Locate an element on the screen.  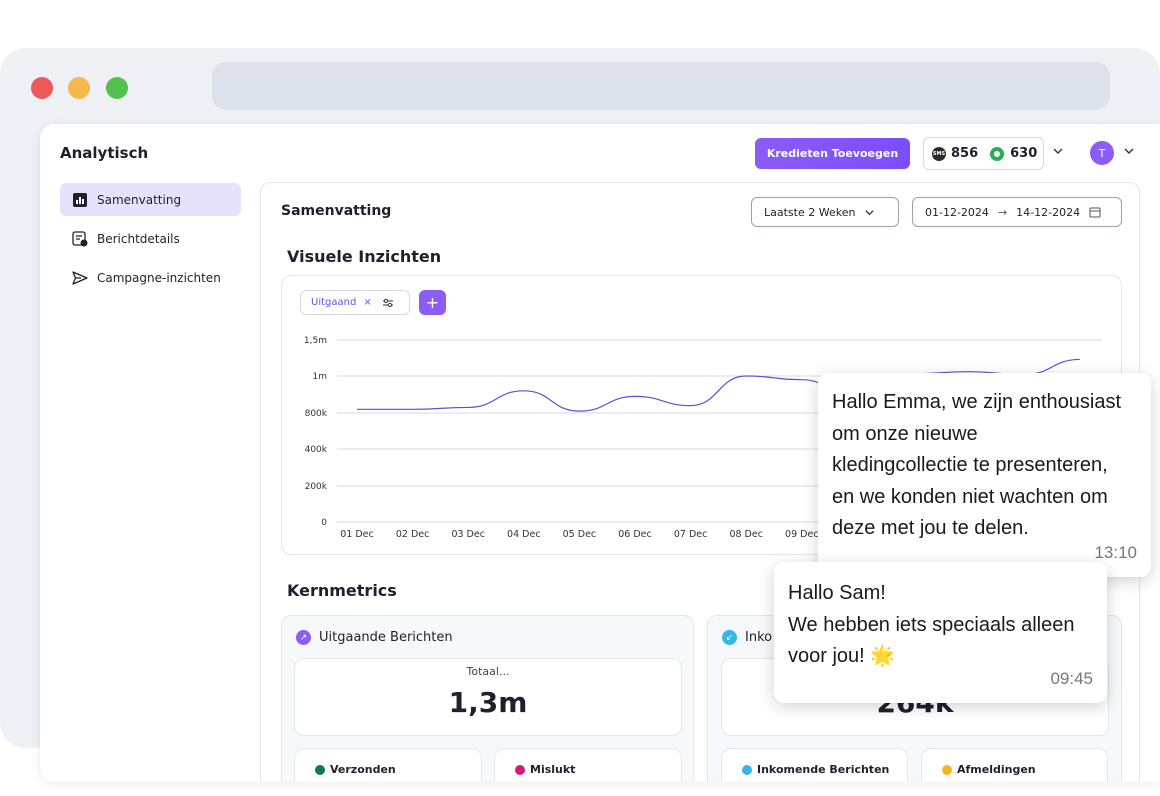
sidebar-item-label: Samenvatting is located at coordinates (139, 199).